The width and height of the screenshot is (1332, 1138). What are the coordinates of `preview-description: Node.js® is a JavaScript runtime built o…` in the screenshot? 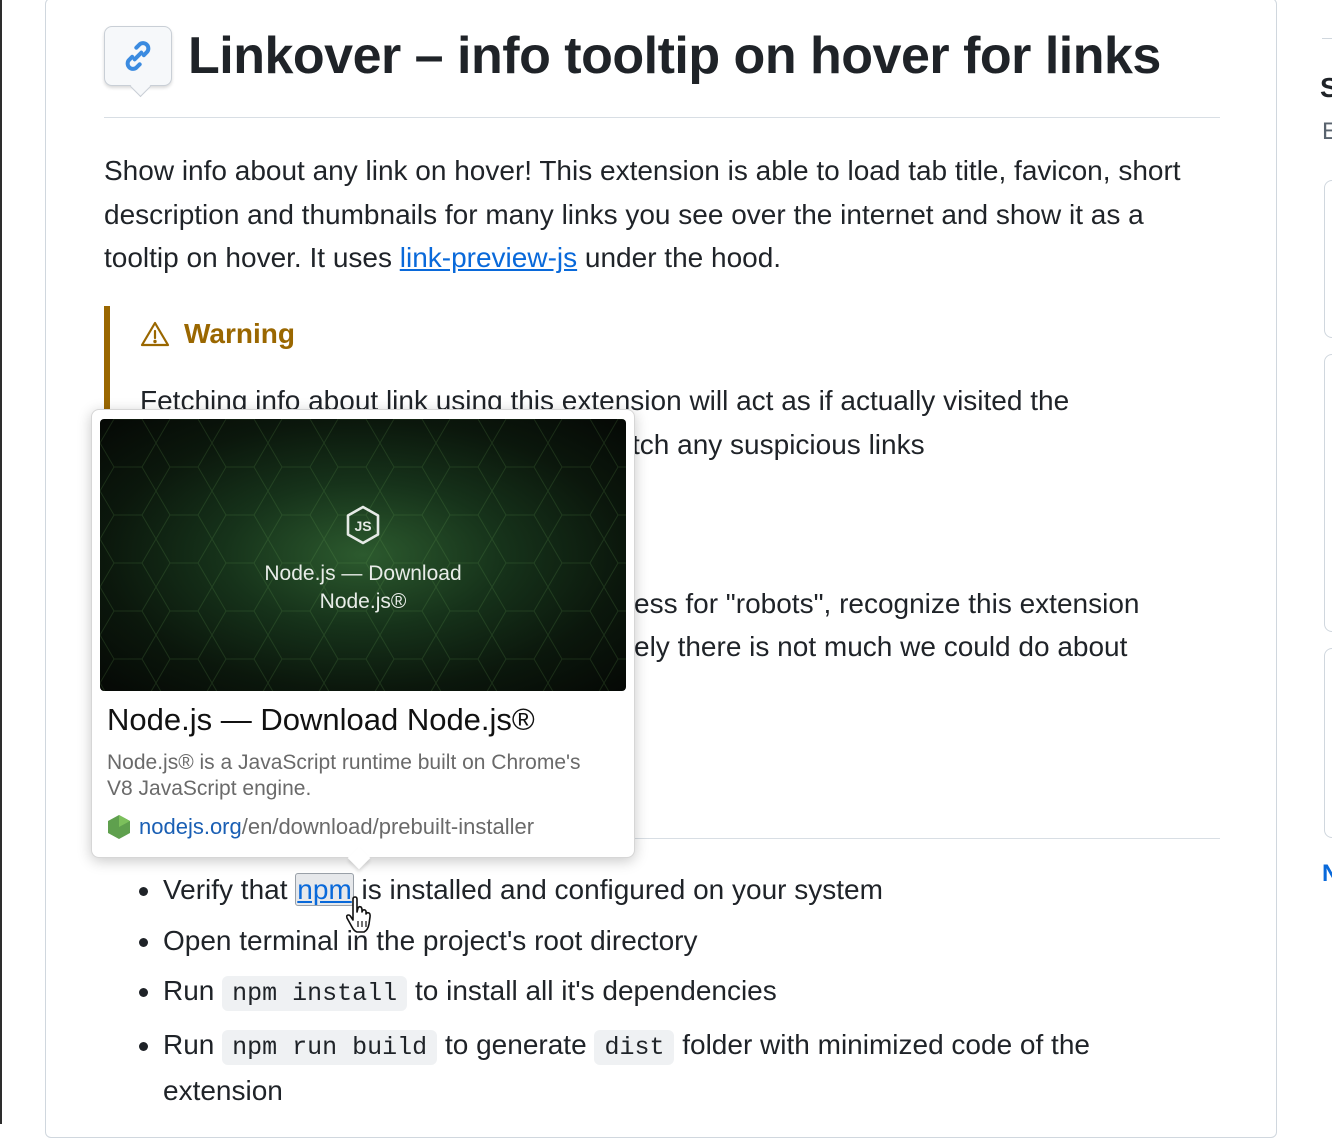 It's located at (344, 775).